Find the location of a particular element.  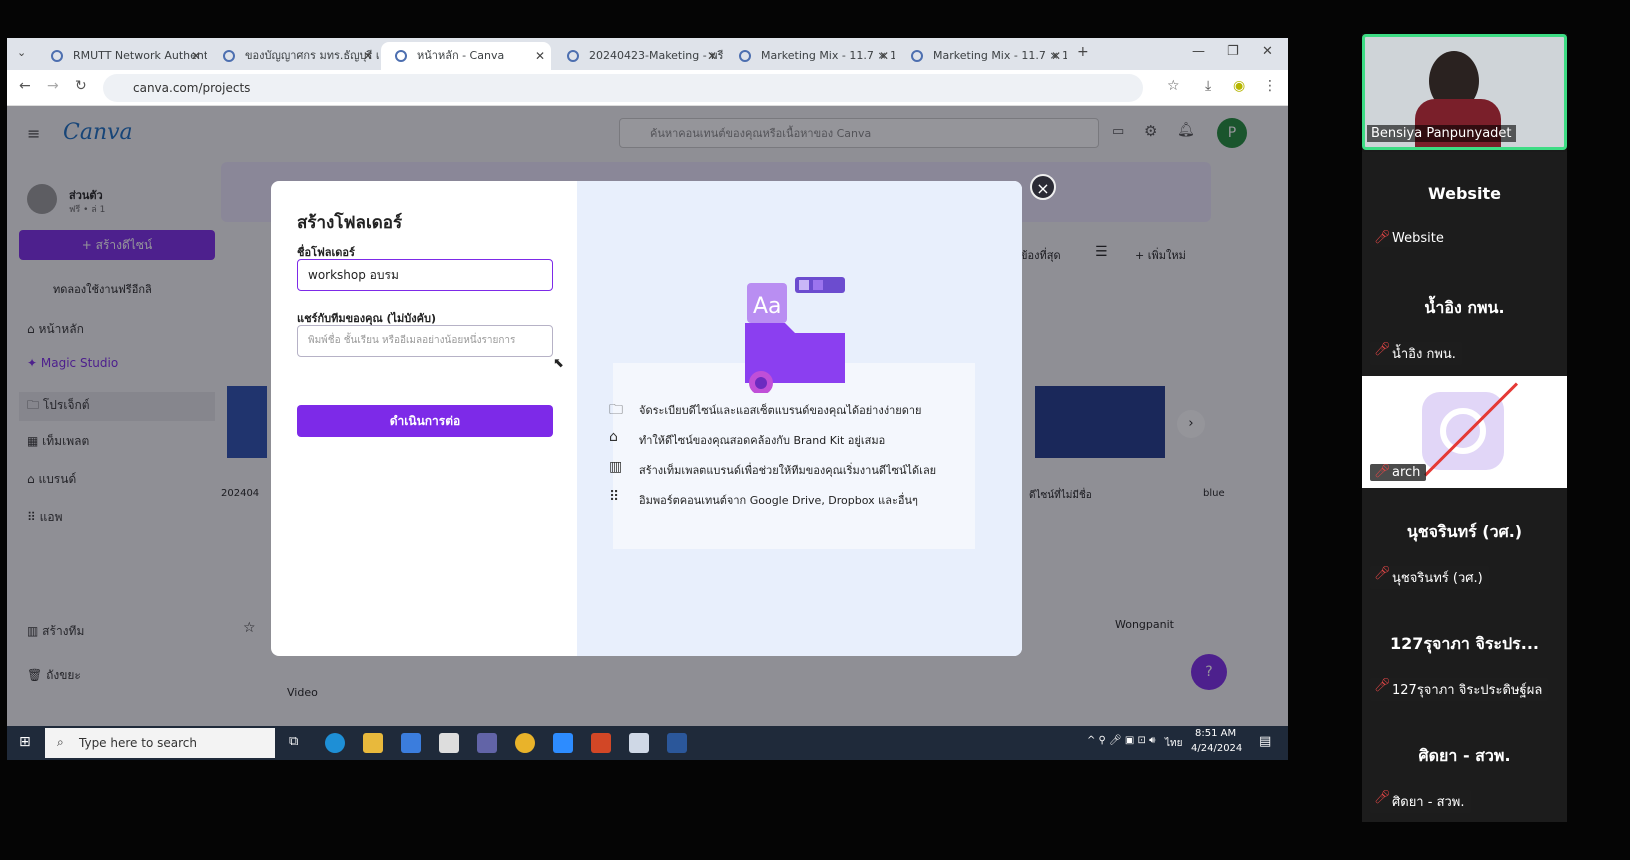

participant-title: ศิดยา - สวพ. is located at coordinates (1464, 755).